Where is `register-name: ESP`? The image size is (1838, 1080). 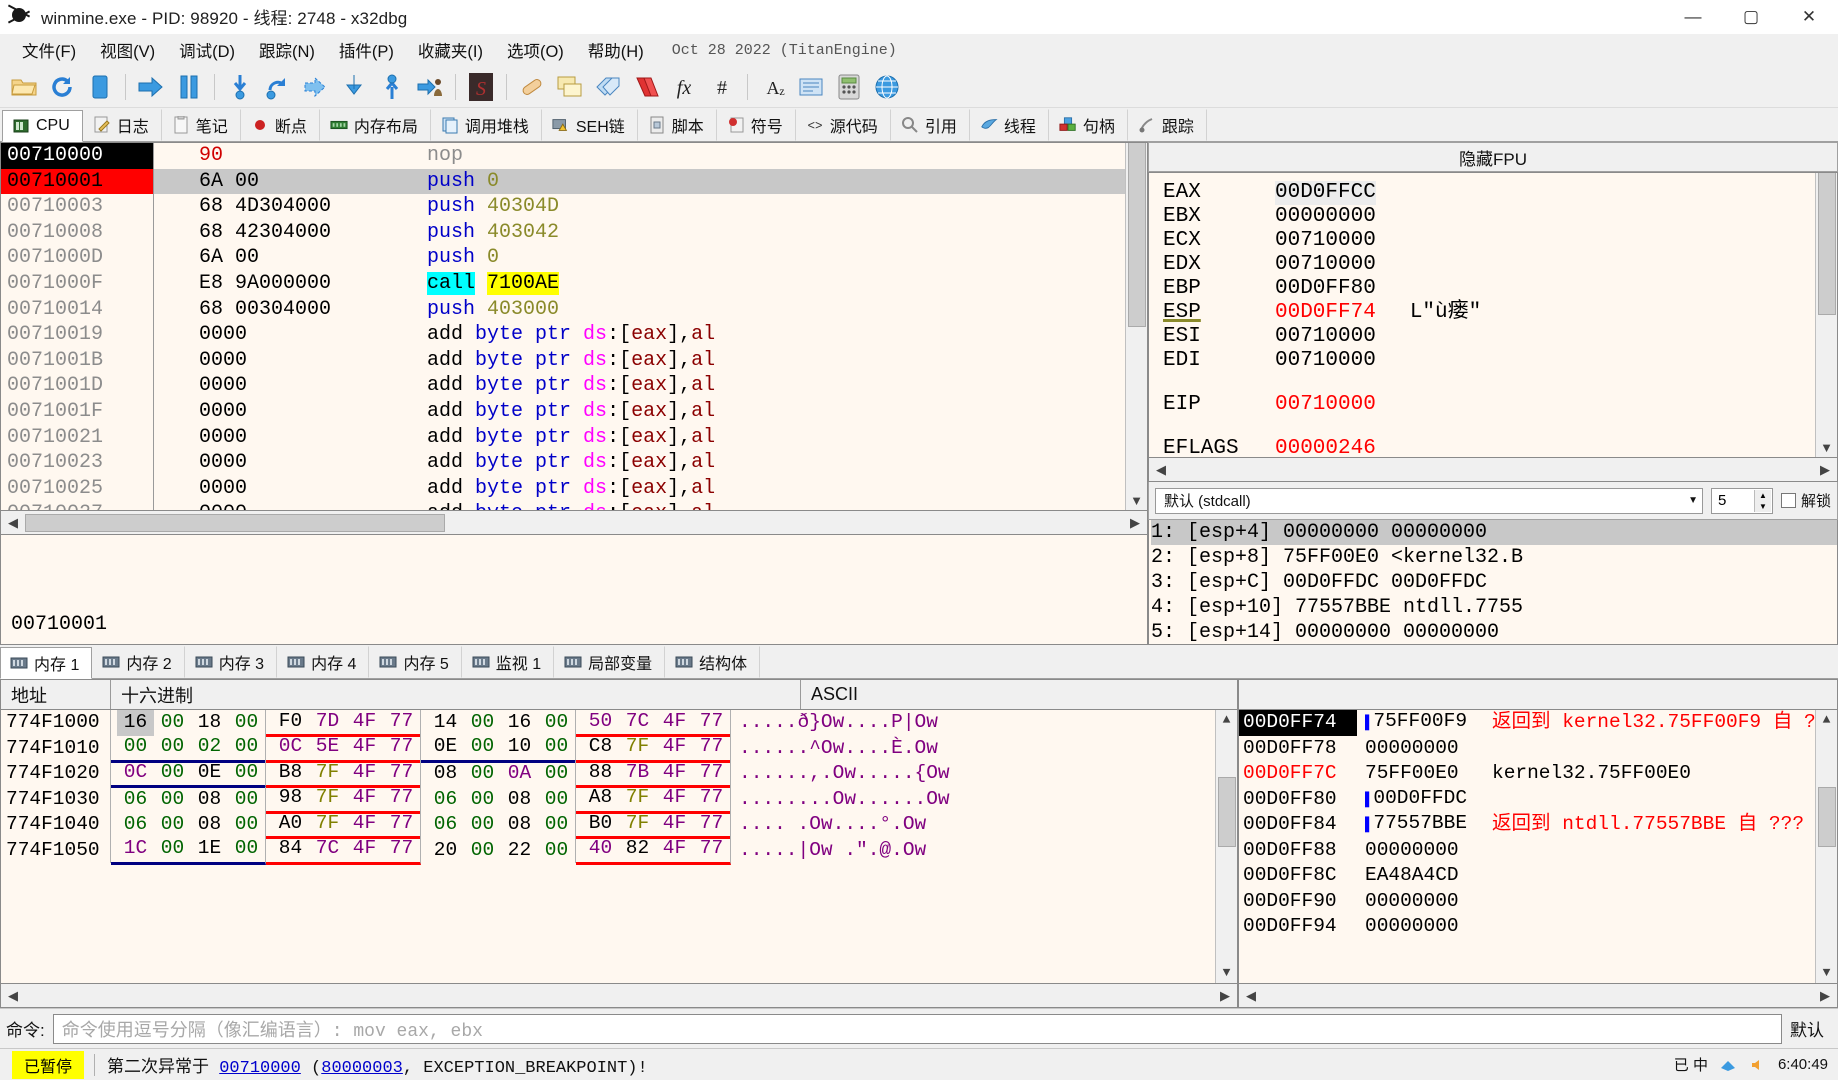
register-name: ESP is located at coordinates (1182, 312).